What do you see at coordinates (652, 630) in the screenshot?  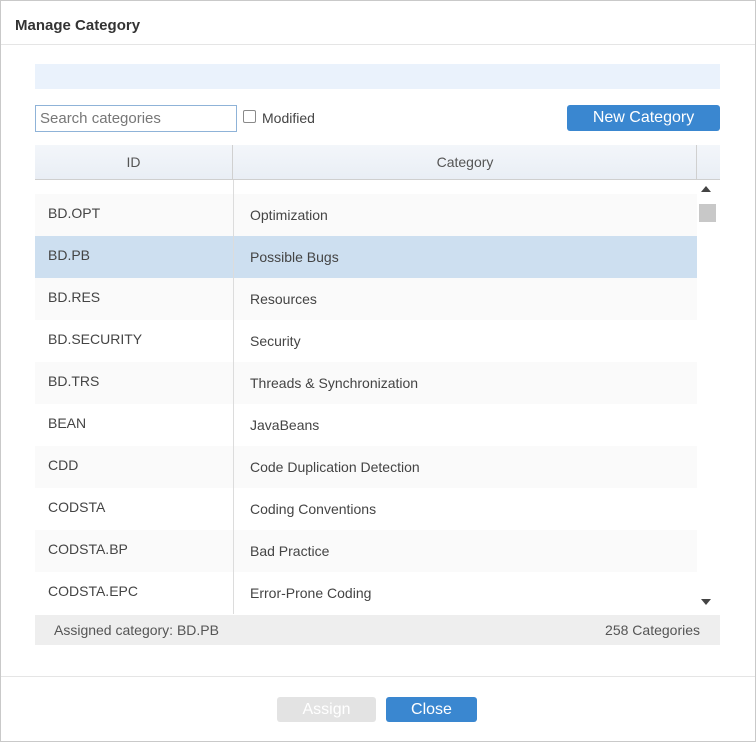 I see `category-count: 258 Categories` at bounding box center [652, 630].